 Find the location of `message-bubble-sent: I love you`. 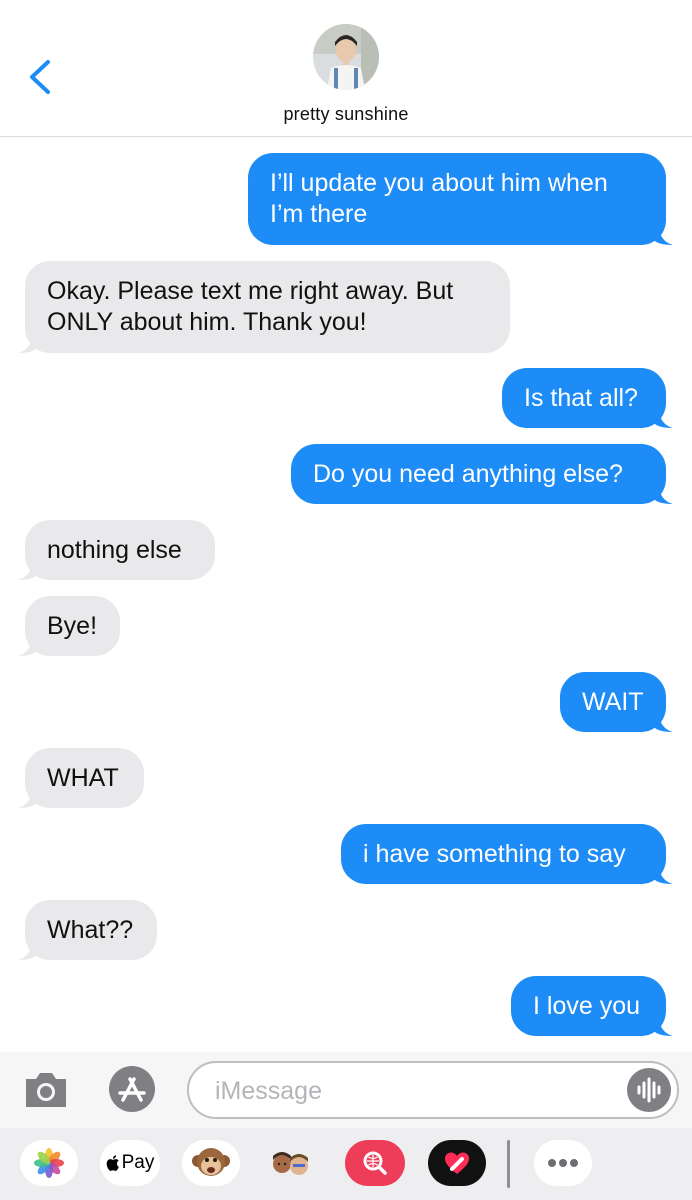

message-bubble-sent: I love you is located at coordinates (592, 1006).